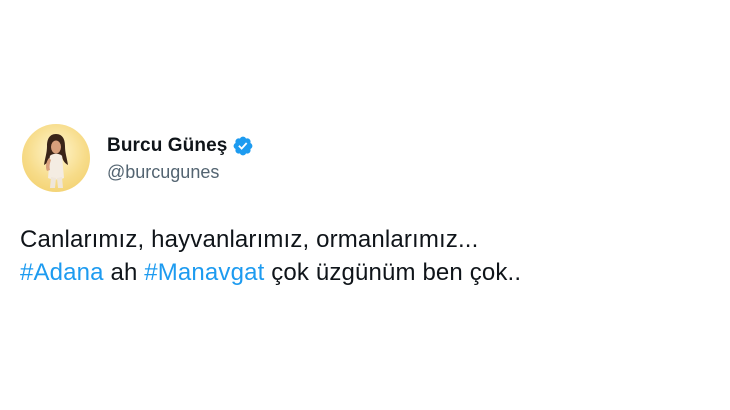 Image resolution: width=730 pixels, height=410 pixels. I want to click on hashtag-adana-link: #Adana, so click(62, 272).